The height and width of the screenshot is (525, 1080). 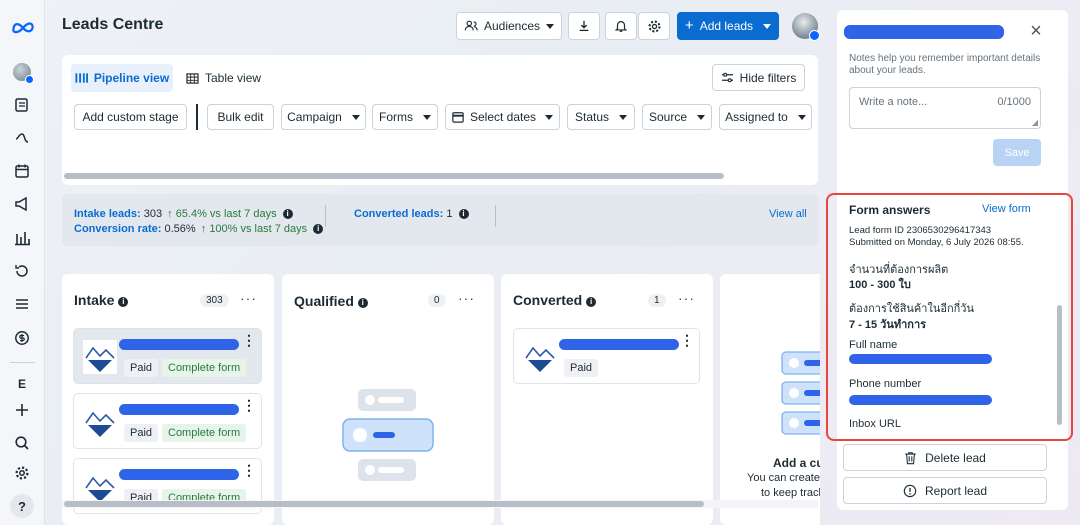 I want to click on pipeline-view-tab: Pipeline view, so click(x=122, y=78).